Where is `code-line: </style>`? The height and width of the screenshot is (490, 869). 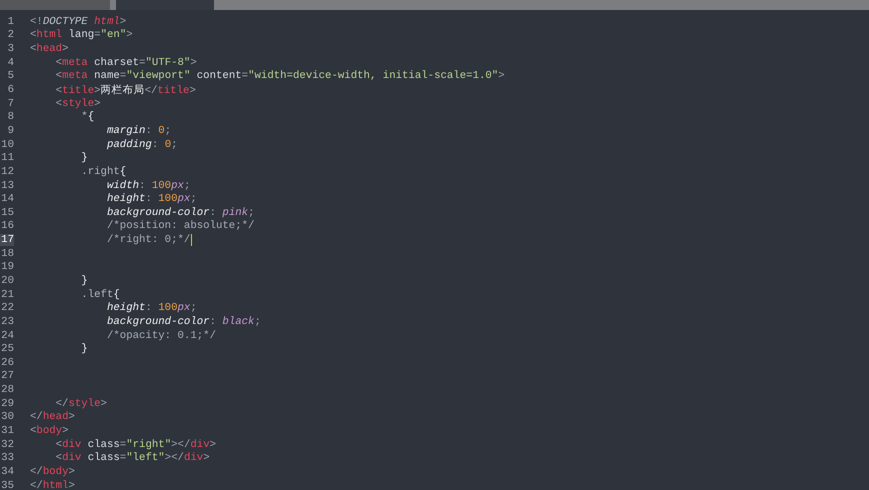 code-line: </style> is located at coordinates (81, 404).